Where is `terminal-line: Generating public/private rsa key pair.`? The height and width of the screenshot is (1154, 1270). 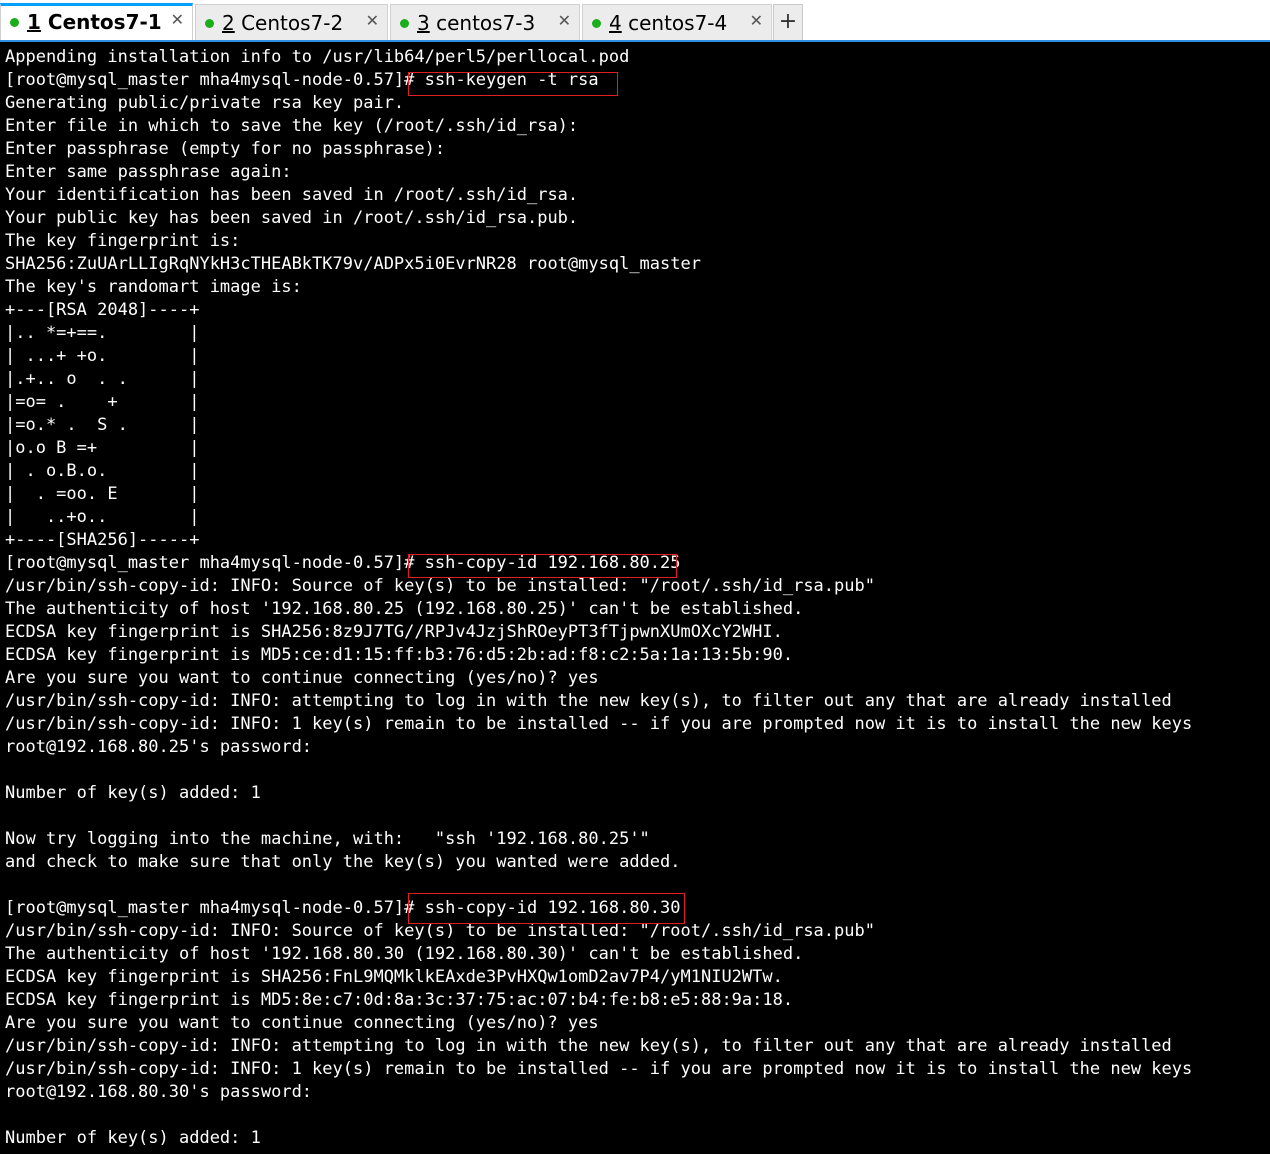
terminal-line: Generating public/private rsa key pair. is located at coordinates (205, 103).